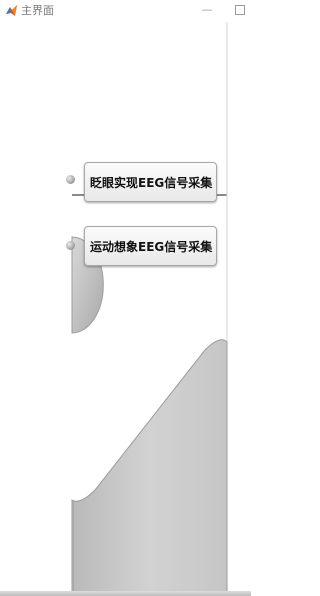 The width and height of the screenshot is (320, 596). Describe the element at coordinates (73, 548) in the screenshot. I see `panel-left-edge` at that location.